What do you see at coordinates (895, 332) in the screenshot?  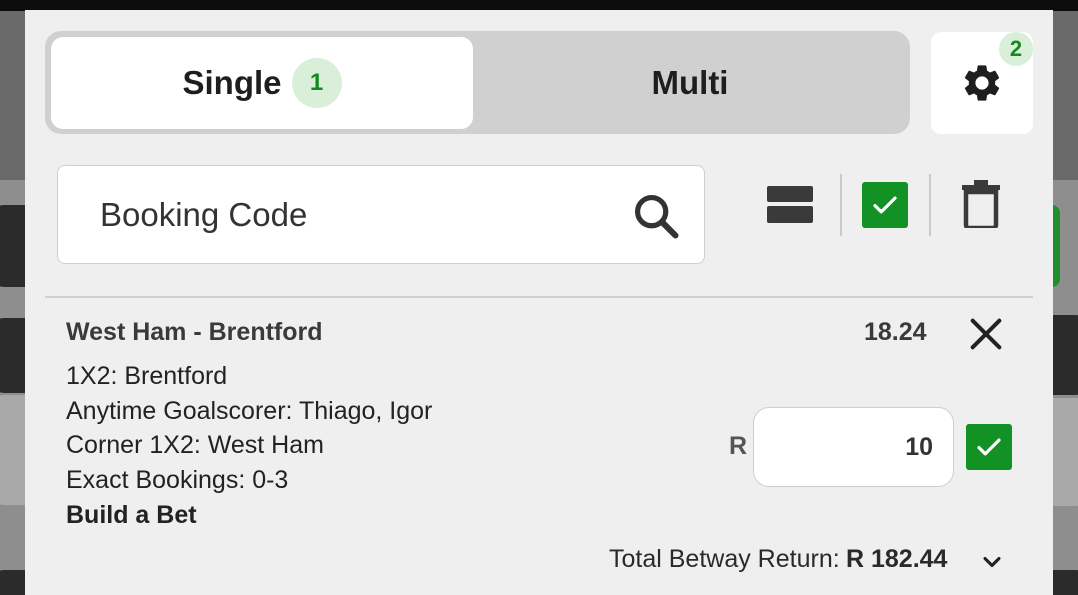 I see `bet-odds: 18.24` at bounding box center [895, 332].